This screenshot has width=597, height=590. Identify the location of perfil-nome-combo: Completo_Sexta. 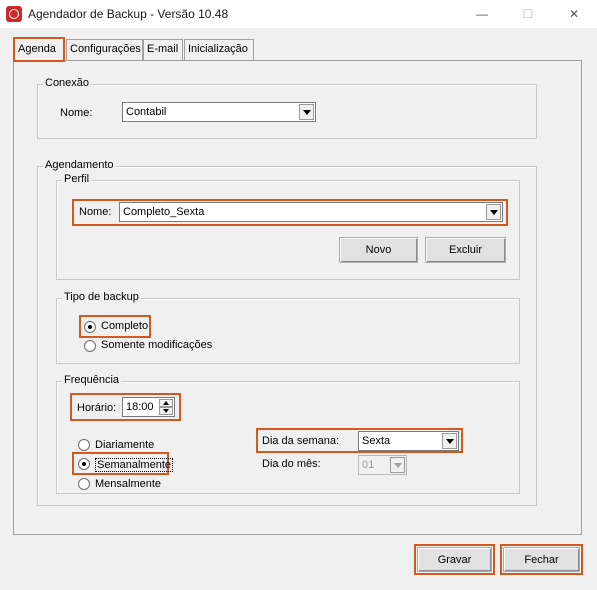
(311, 212).